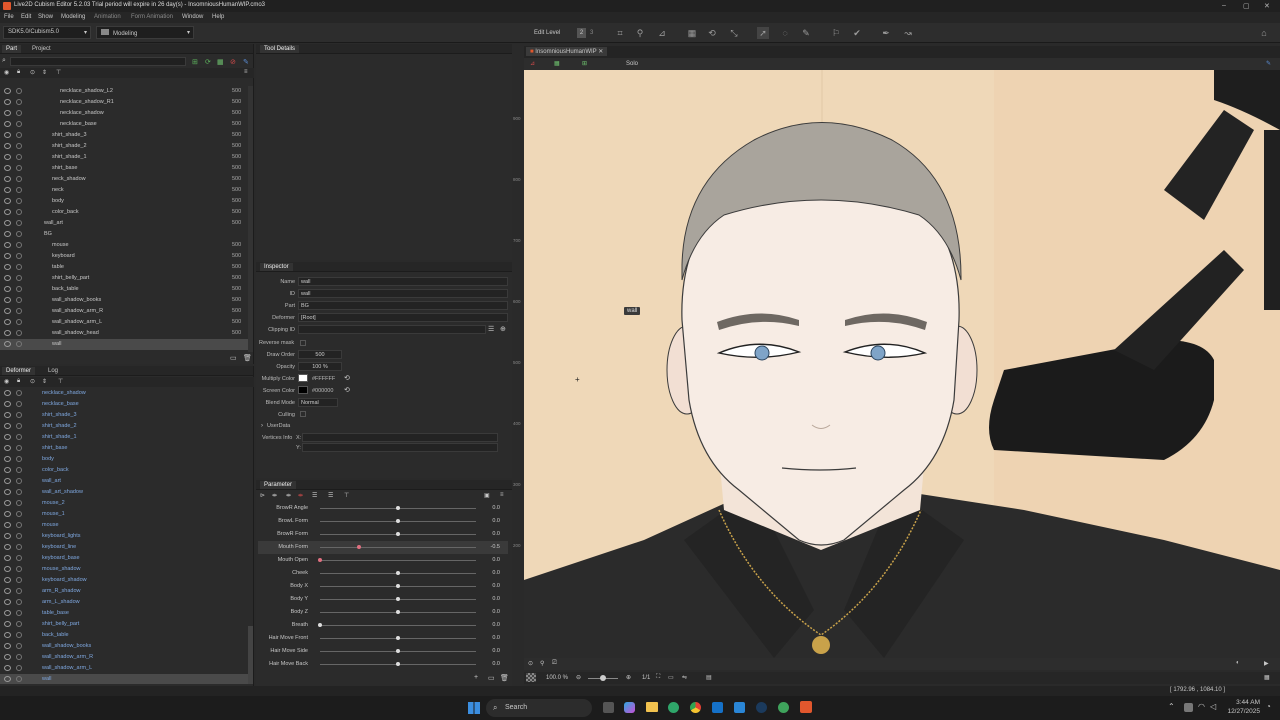  What do you see at coordinates (539, 708) in the screenshot?
I see `taskbar-search: ⌕ Search` at bounding box center [539, 708].